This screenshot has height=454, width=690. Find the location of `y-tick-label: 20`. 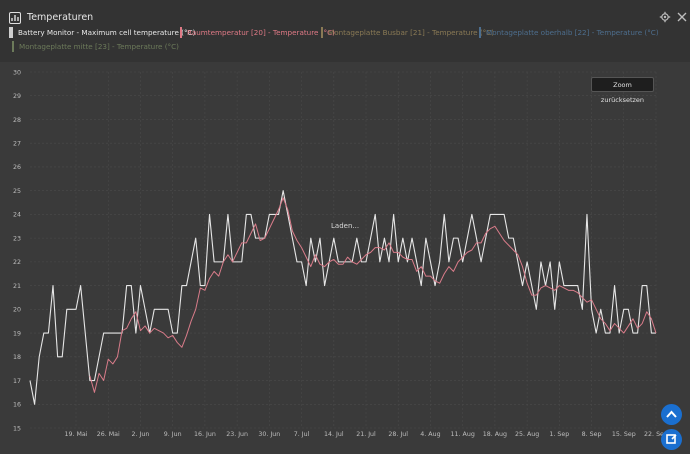

y-tick-label: 20 is located at coordinates (17, 310).